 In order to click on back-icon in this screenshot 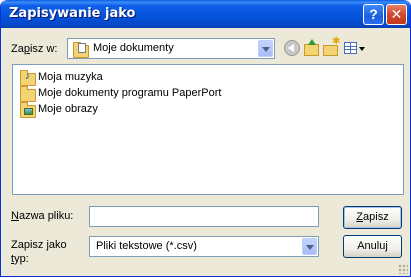, I will do `click(292, 48)`.